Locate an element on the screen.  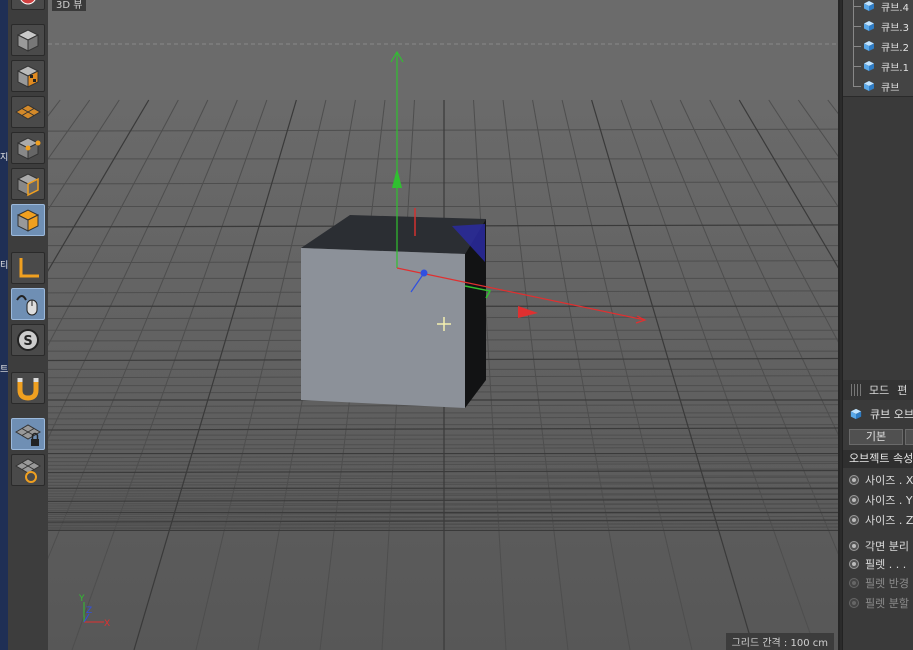
snap-magnet-tool is located at coordinates (28, 388).